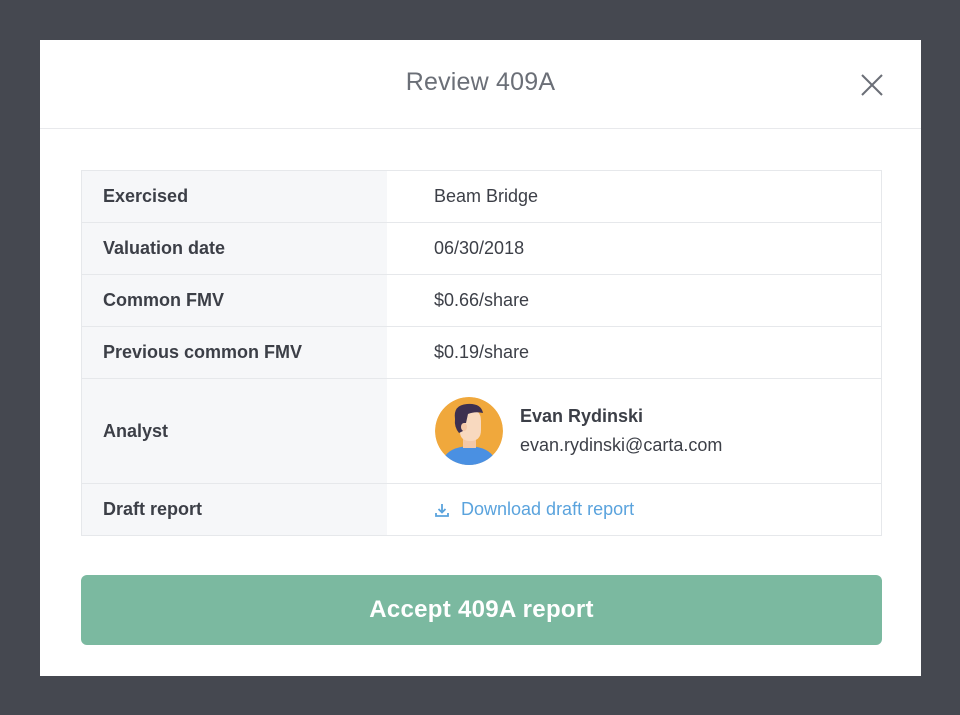 The image size is (960, 715). Describe the element at coordinates (621, 445) in the screenshot. I see `analyst-email: evan.rydinski@carta.com` at that location.